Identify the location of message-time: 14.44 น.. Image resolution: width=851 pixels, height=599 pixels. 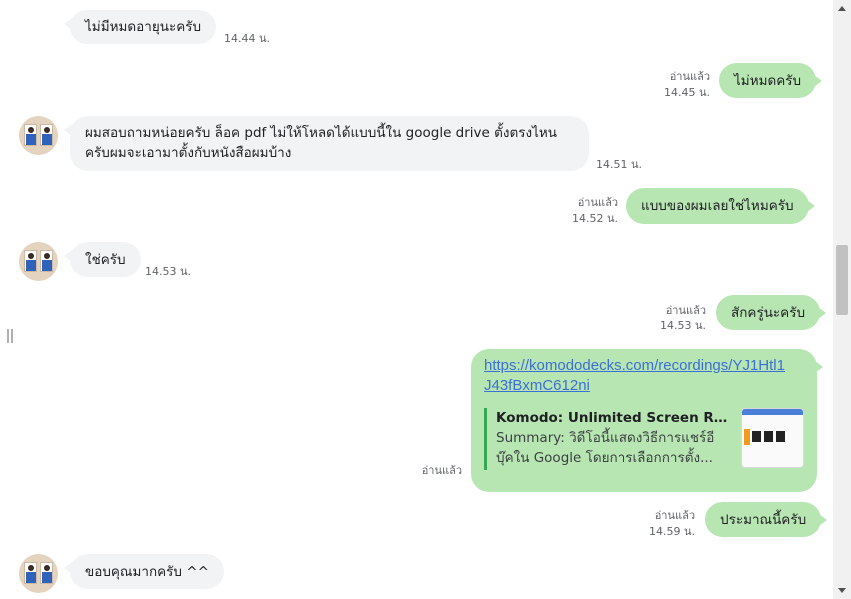
(247, 38).